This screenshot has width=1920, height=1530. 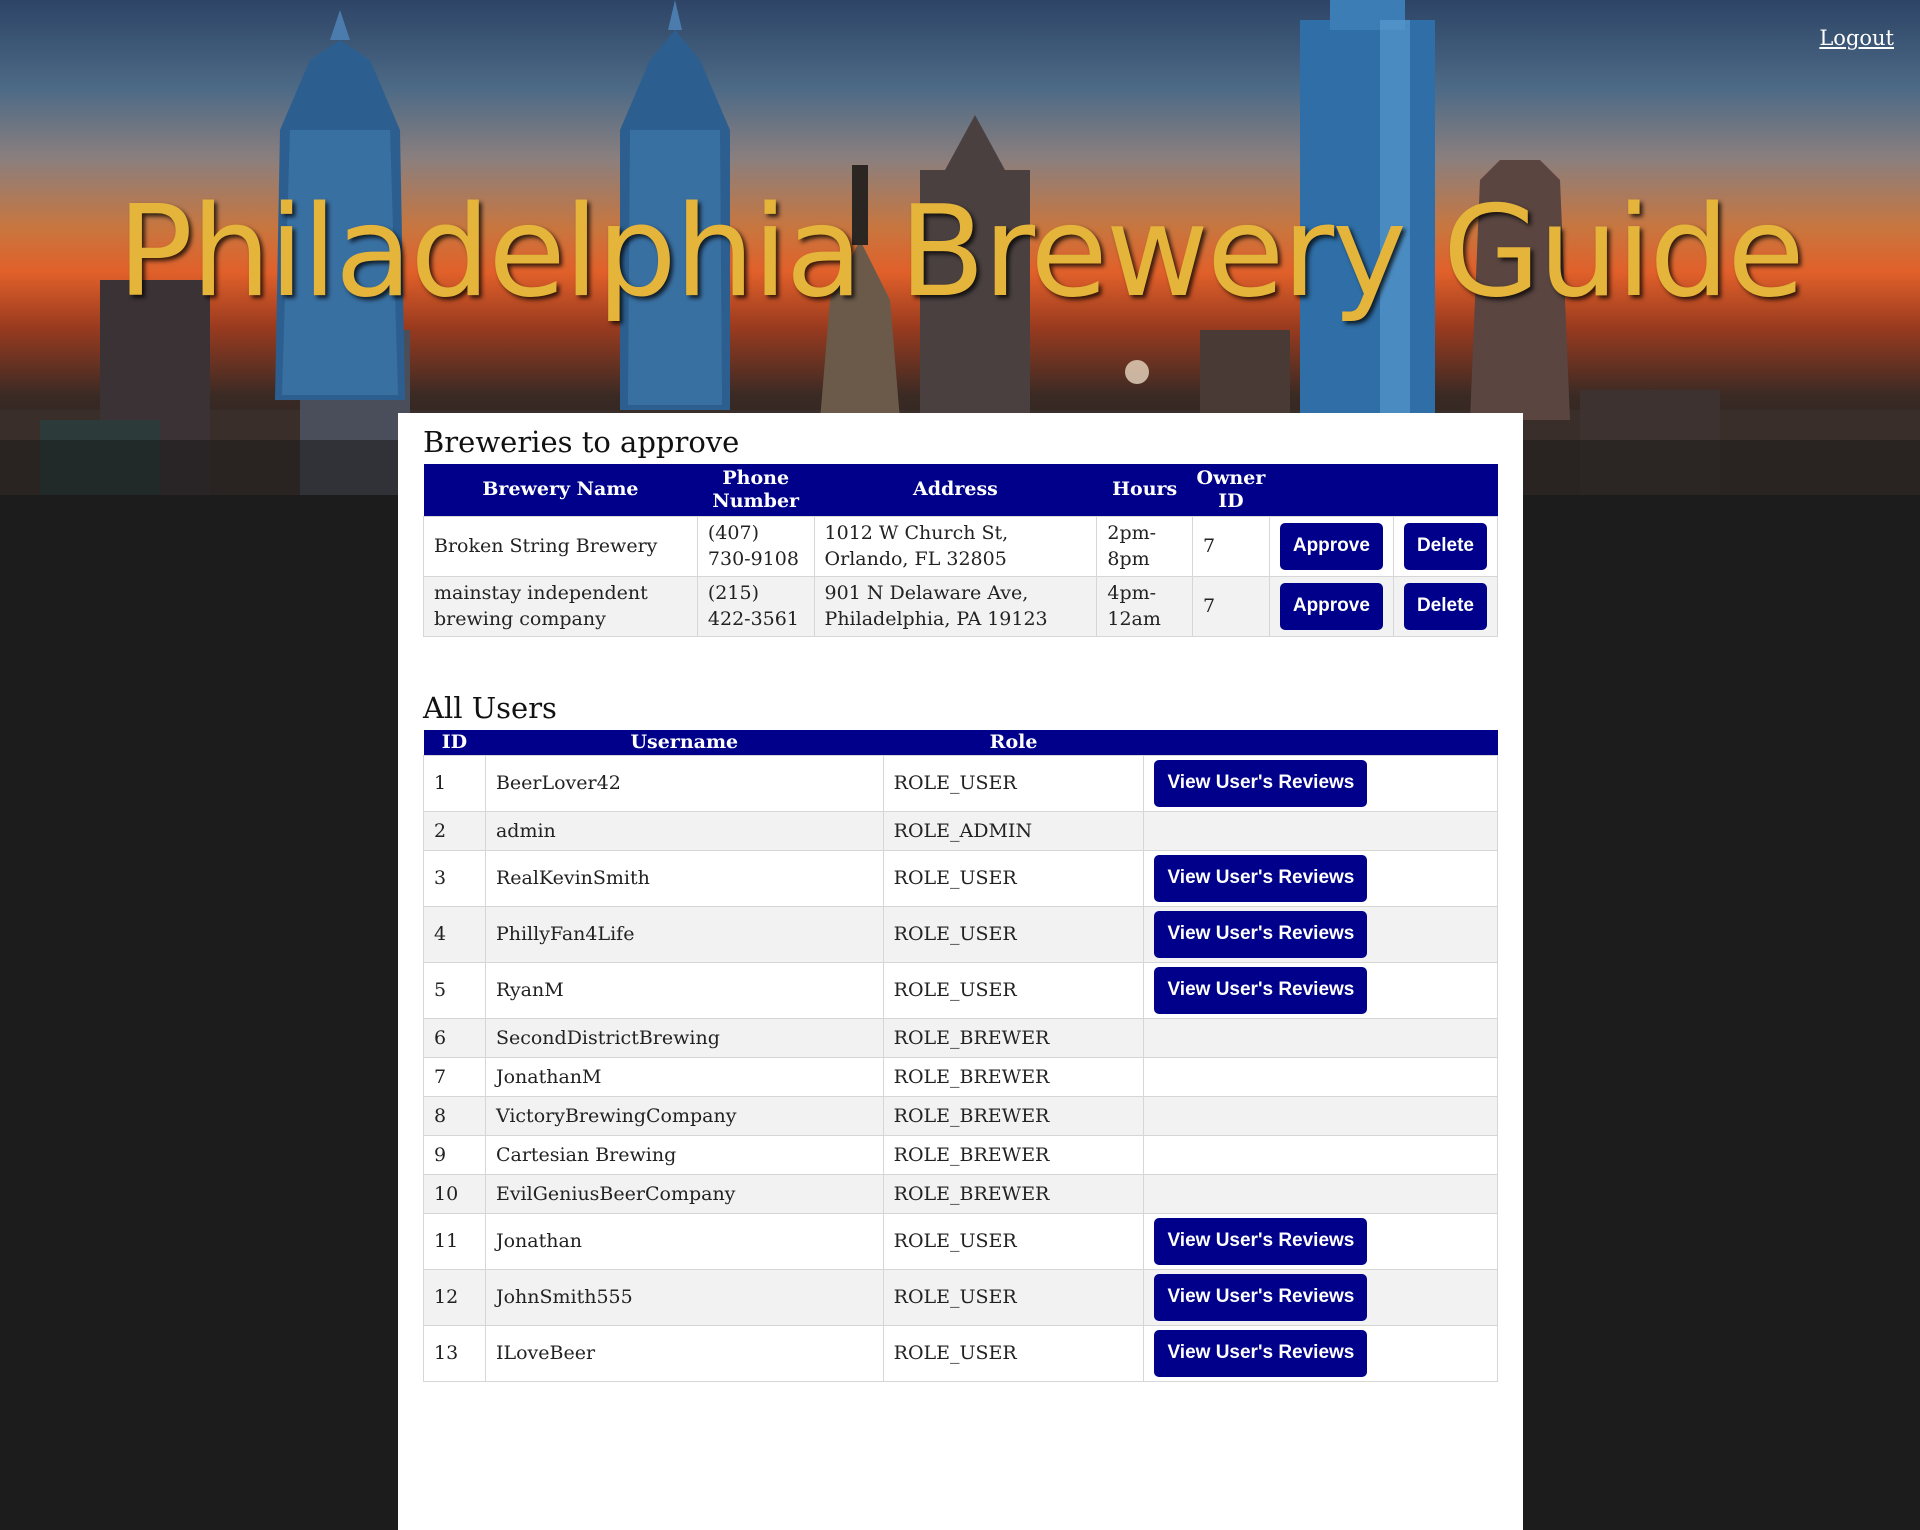 I want to click on column-username: Username, so click(x=684, y=742).